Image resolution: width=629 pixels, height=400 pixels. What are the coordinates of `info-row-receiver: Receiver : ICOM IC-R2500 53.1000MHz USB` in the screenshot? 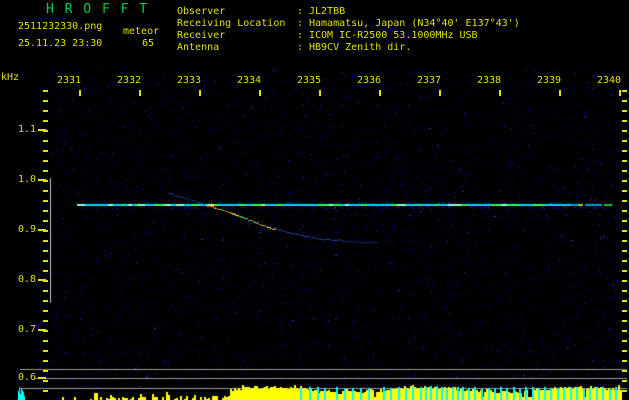 It's located at (327, 35).